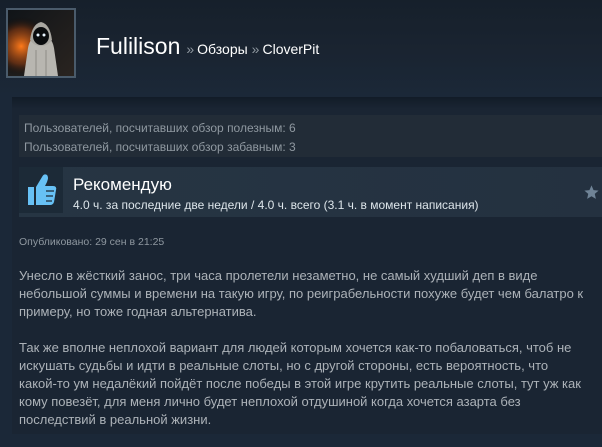 This screenshot has width=602, height=447. I want to click on star-icon, so click(591, 192).